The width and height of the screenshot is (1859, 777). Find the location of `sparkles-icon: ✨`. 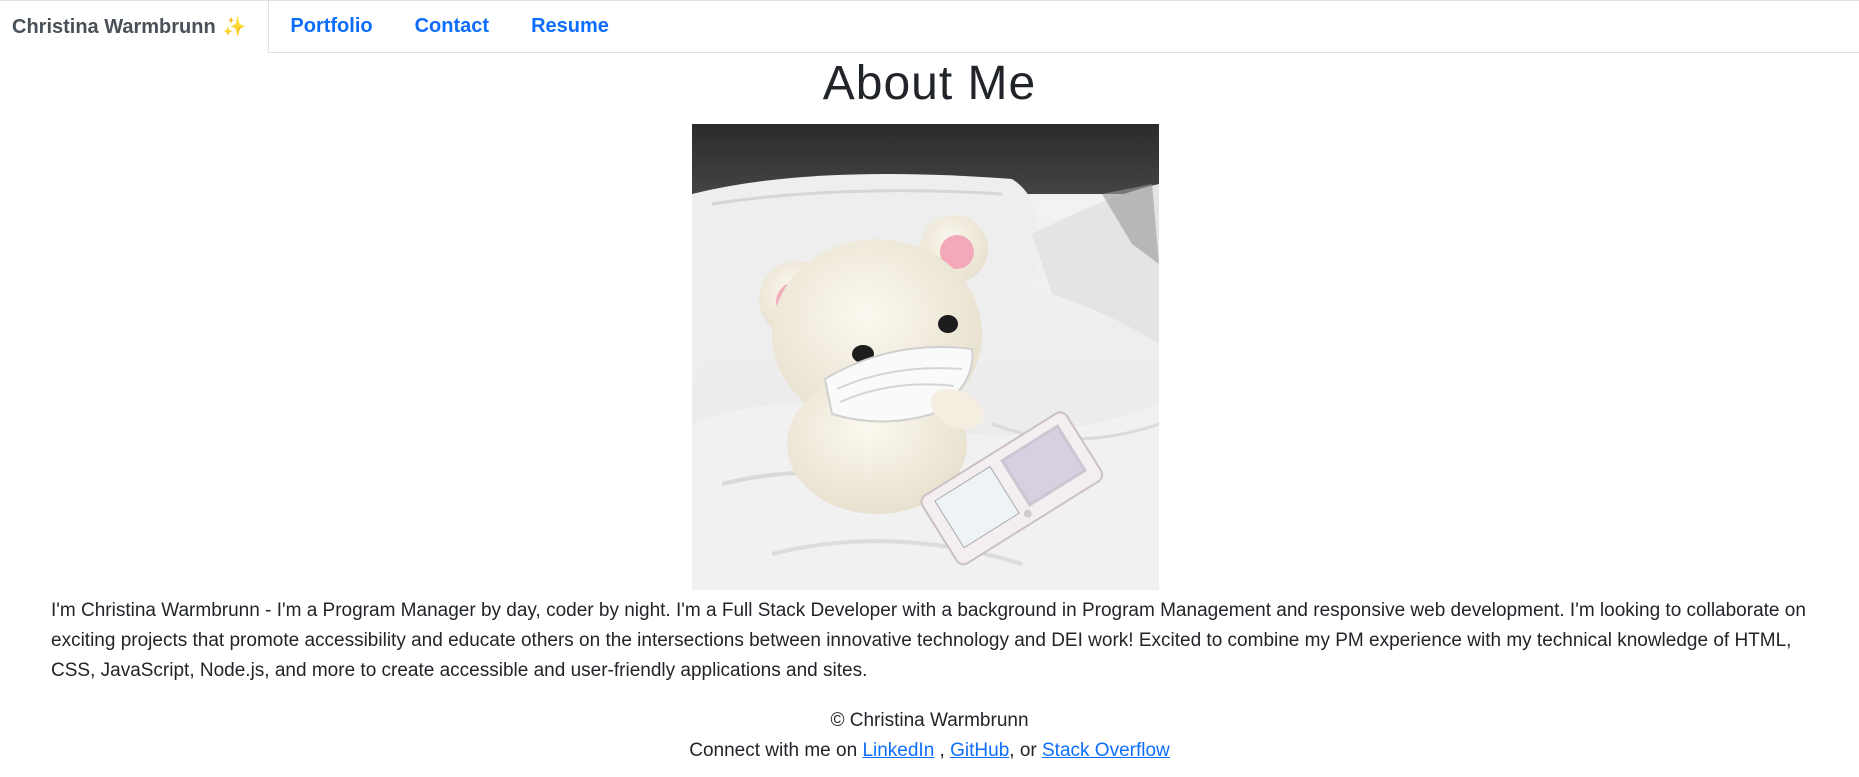

sparkles-icon: ✨ is located at coordinates (234, 27).